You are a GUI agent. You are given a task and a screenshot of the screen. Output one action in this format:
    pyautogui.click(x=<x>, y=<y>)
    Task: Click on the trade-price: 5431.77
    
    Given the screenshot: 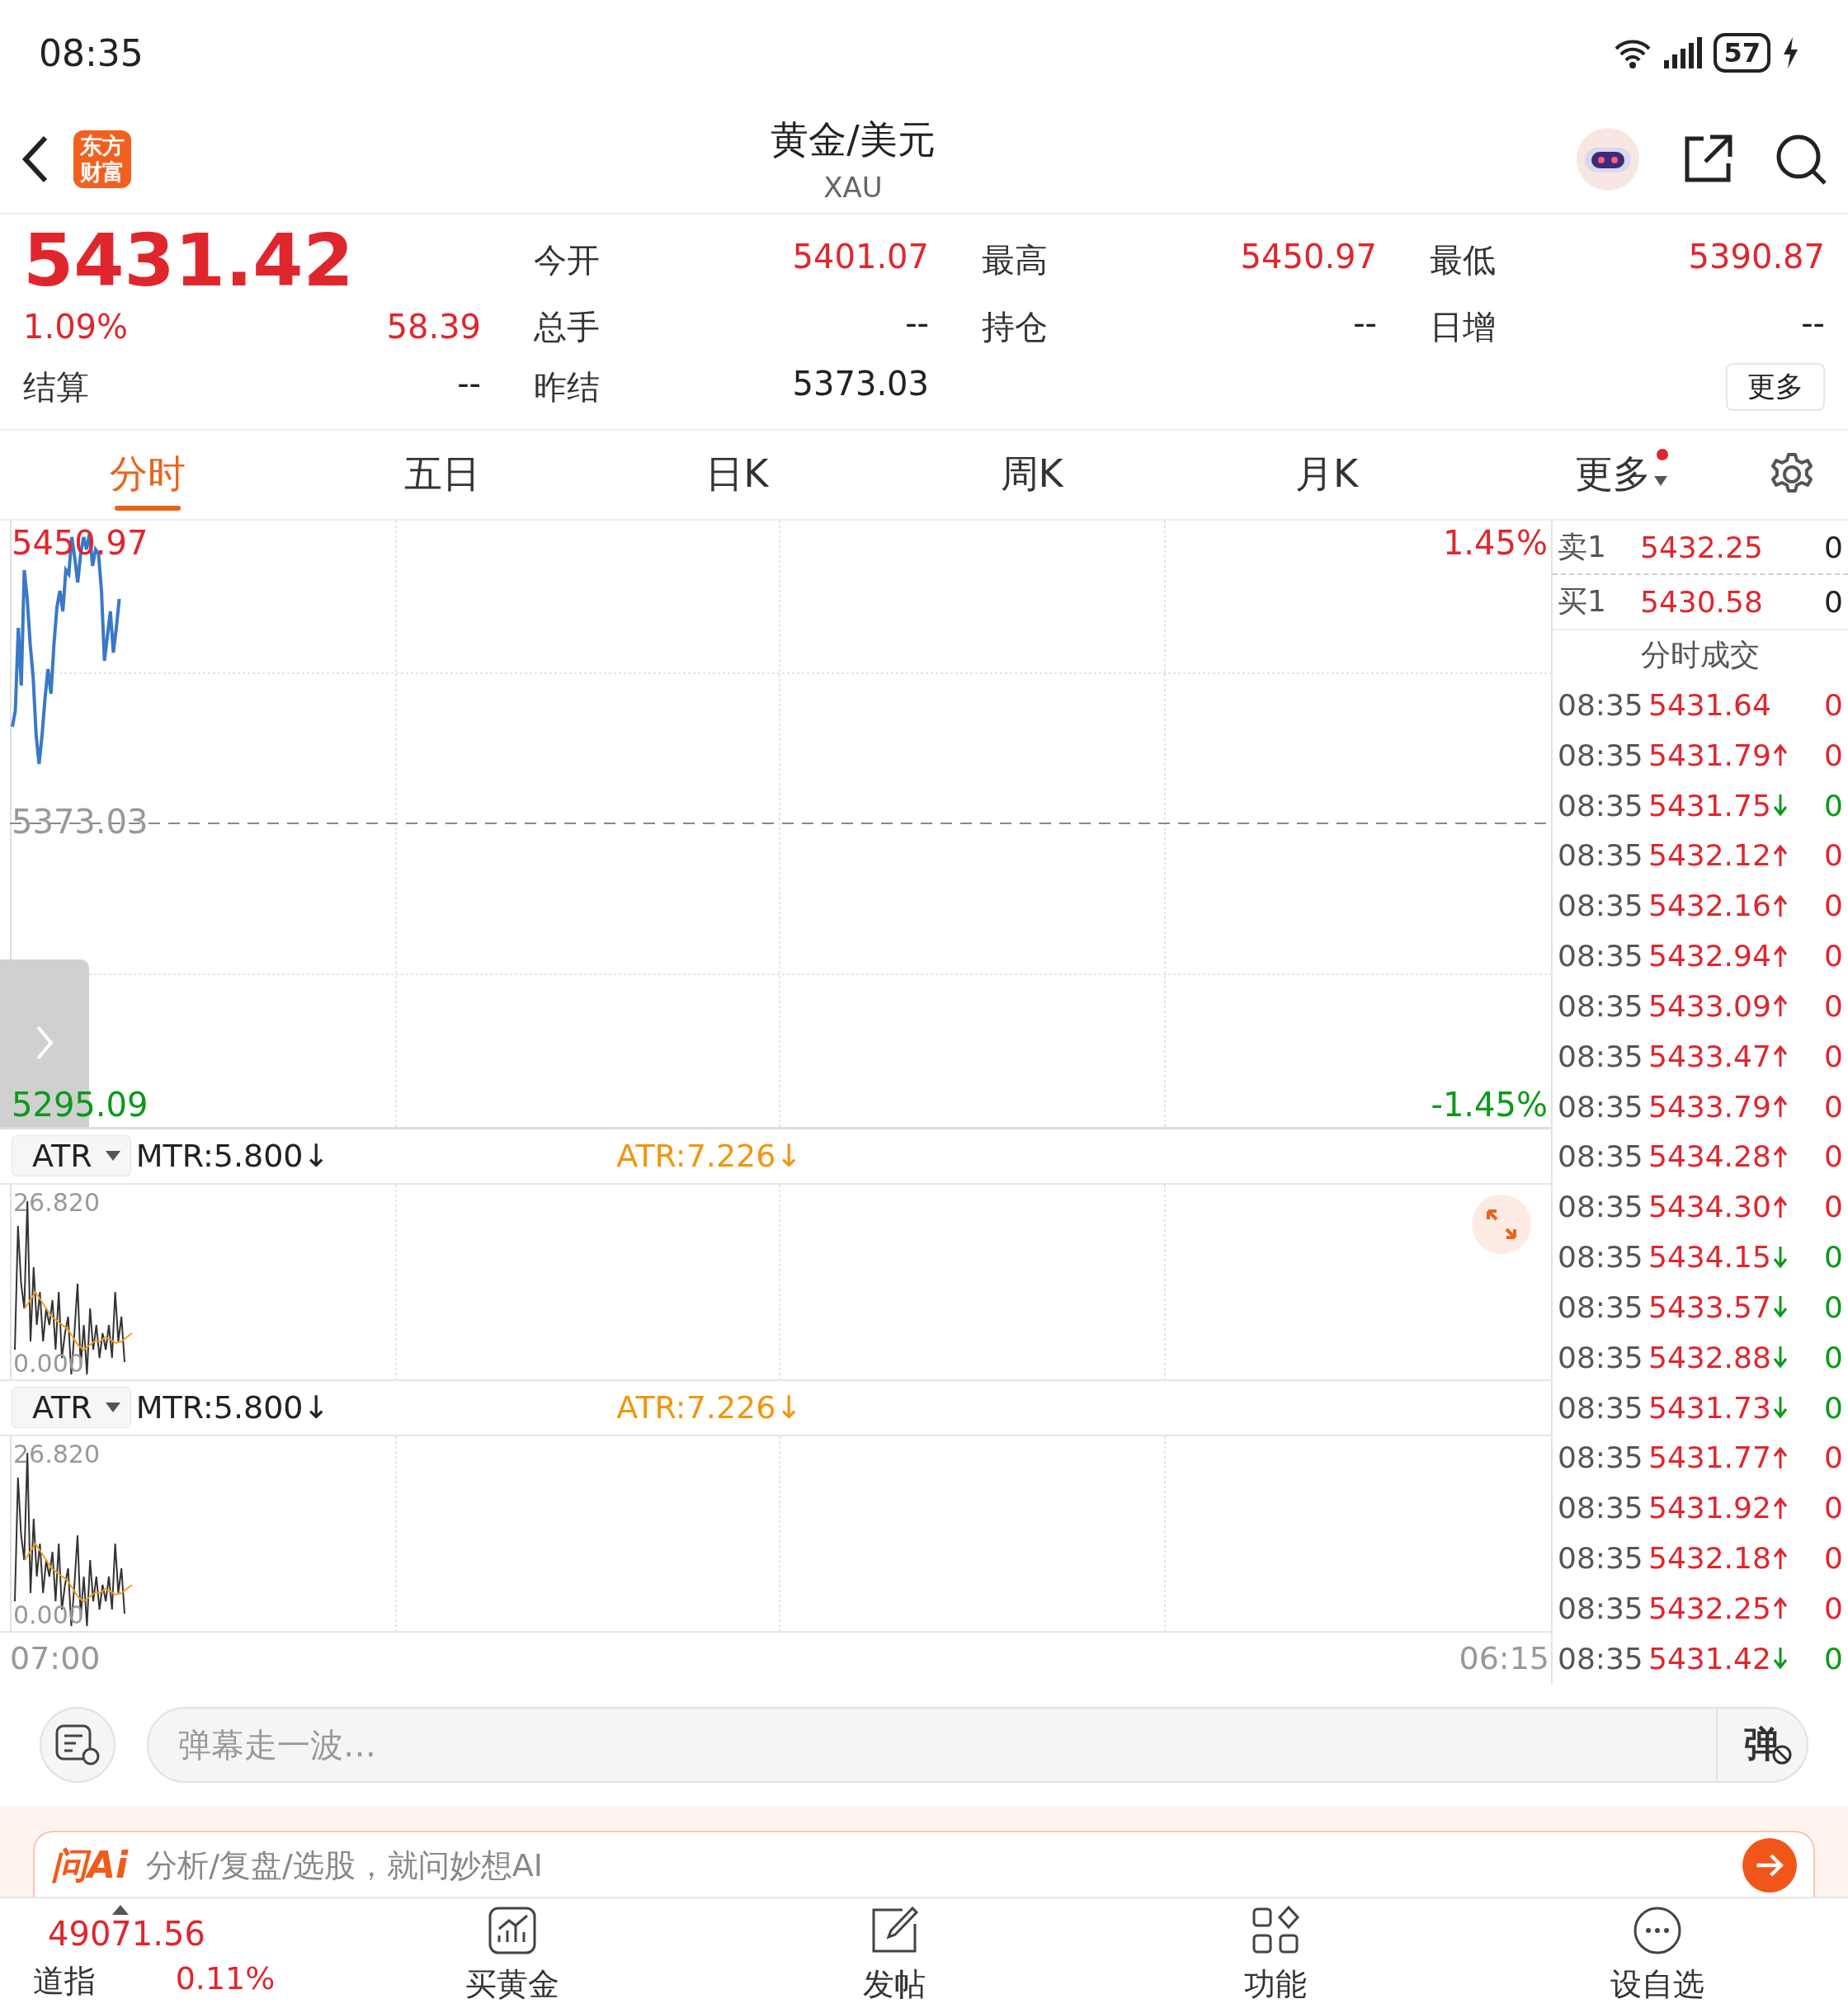 What is the action you would take?
    pyautogui.click(x=1709, y=1457)
    